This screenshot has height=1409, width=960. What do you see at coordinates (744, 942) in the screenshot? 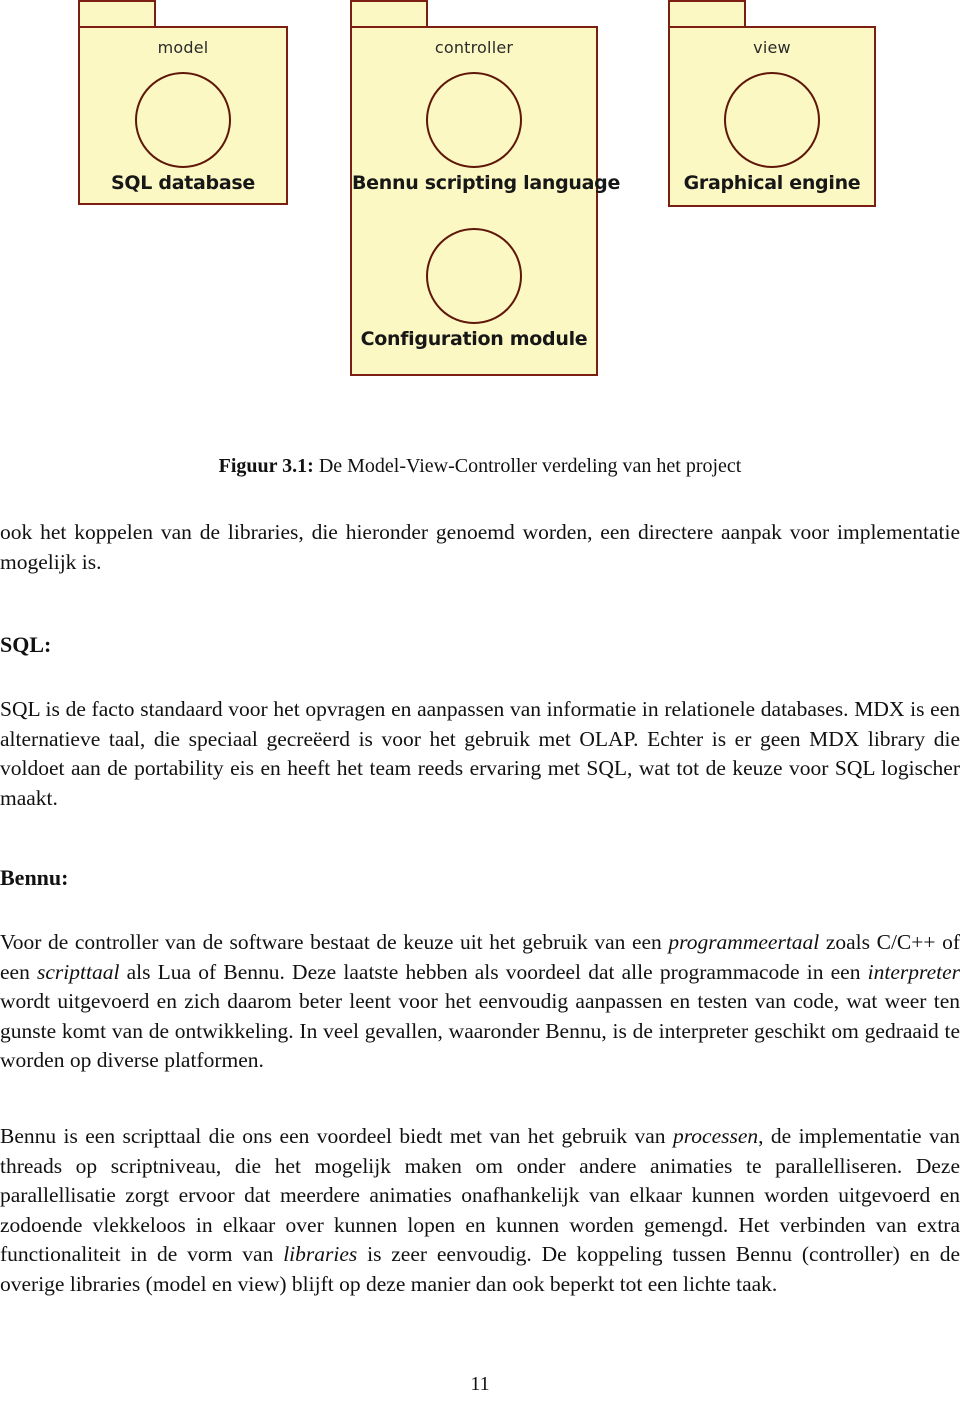
I see `emphasis-programmeertaal: programmeertaal` at bounding box center [744, 942].